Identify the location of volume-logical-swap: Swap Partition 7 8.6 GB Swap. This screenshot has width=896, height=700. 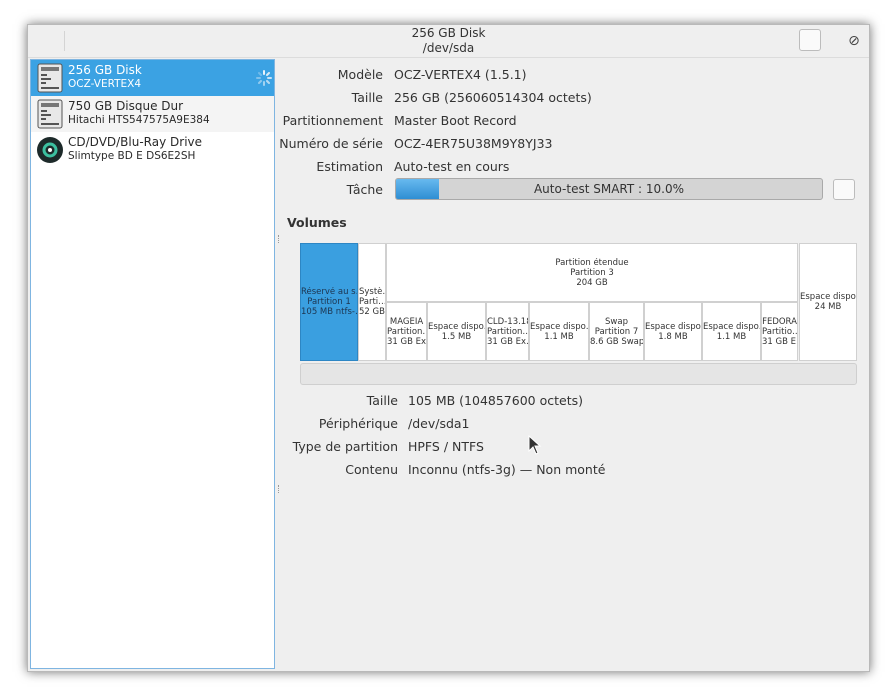
(616, 331).